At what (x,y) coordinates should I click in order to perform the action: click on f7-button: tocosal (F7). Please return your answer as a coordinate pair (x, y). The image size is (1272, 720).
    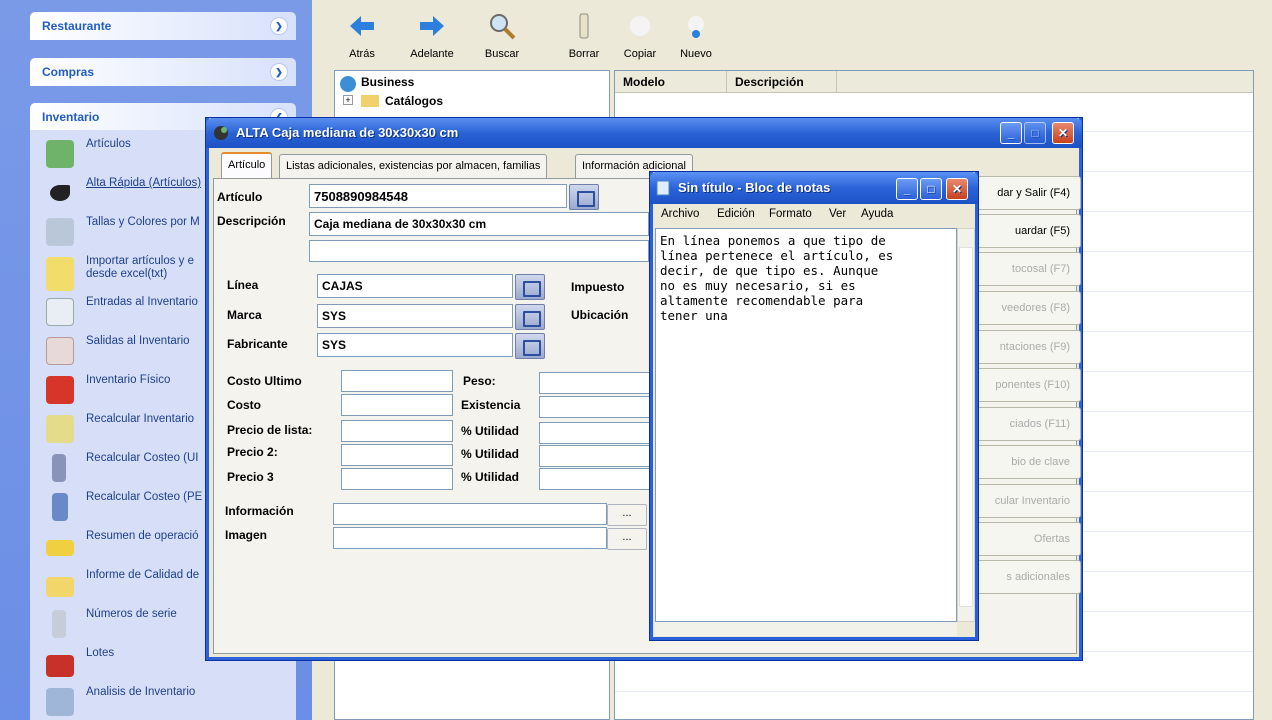
    Looking at the image, I should click on (1027, 269).